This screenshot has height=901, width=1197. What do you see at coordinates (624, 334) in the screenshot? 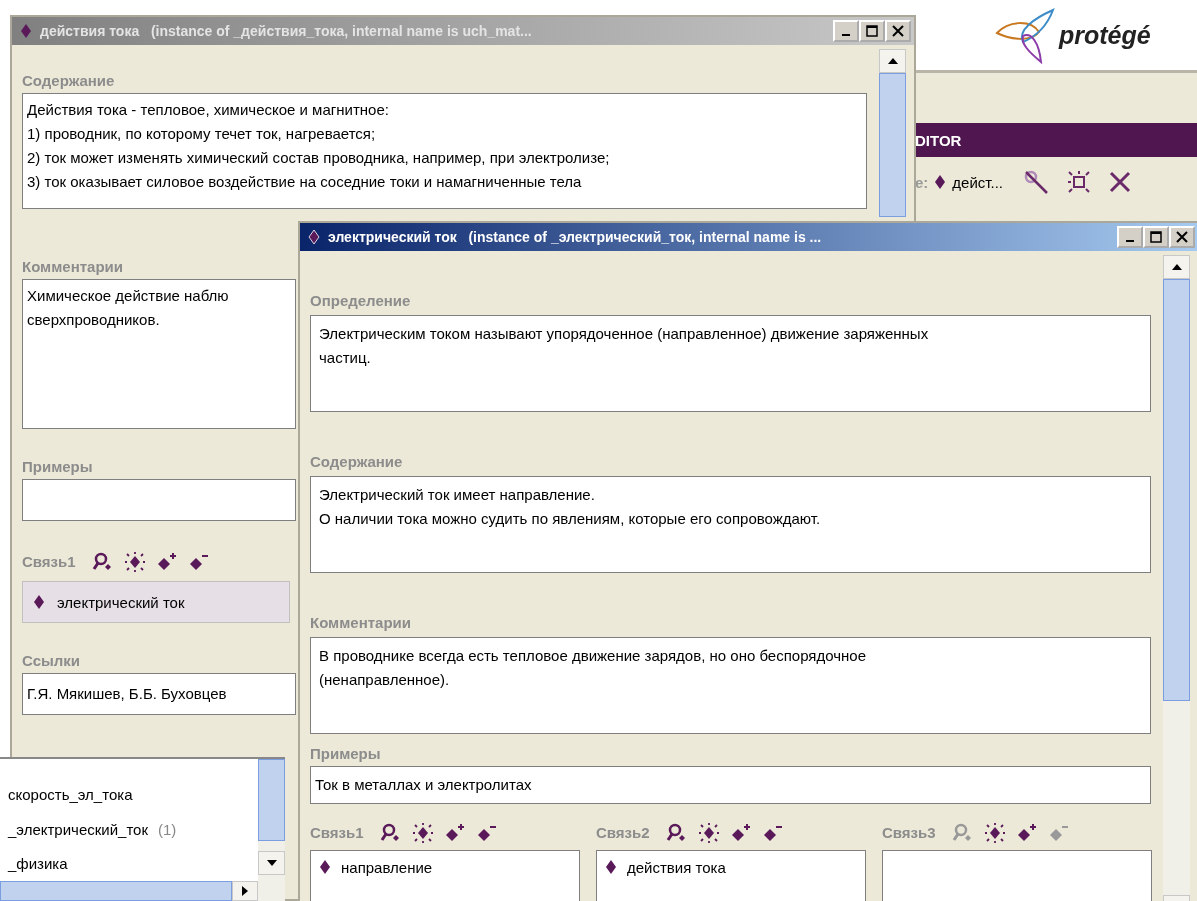
I see `text-line: Электрическим током называют упорядоченное (направленное) движение заряженных` at bounding box center [624, 334].